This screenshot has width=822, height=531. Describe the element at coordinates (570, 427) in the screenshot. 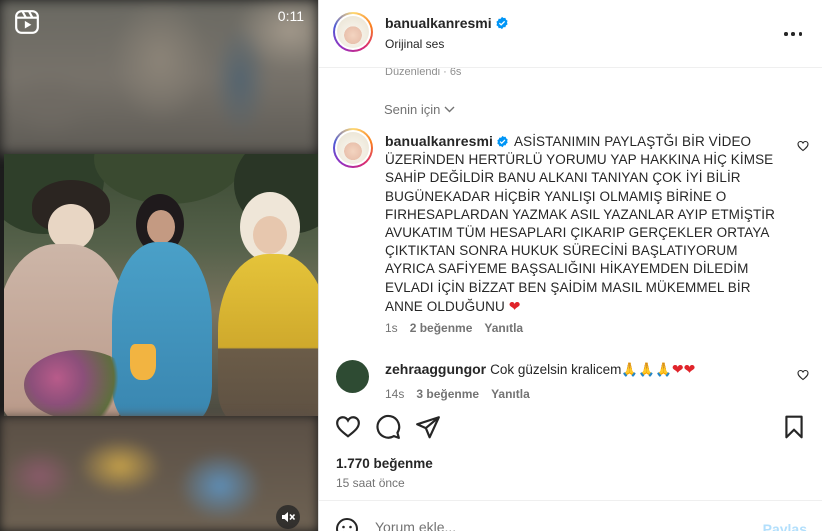

I see `post-actions-bar` at that location.